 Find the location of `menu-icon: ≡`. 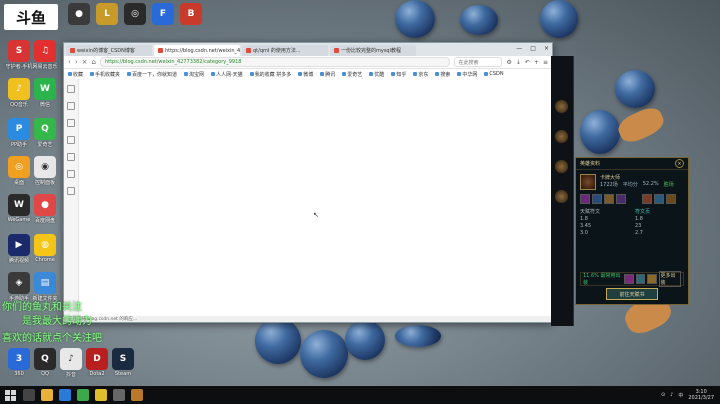

menu-icon: ≡ is located at coordinates (545, 62).